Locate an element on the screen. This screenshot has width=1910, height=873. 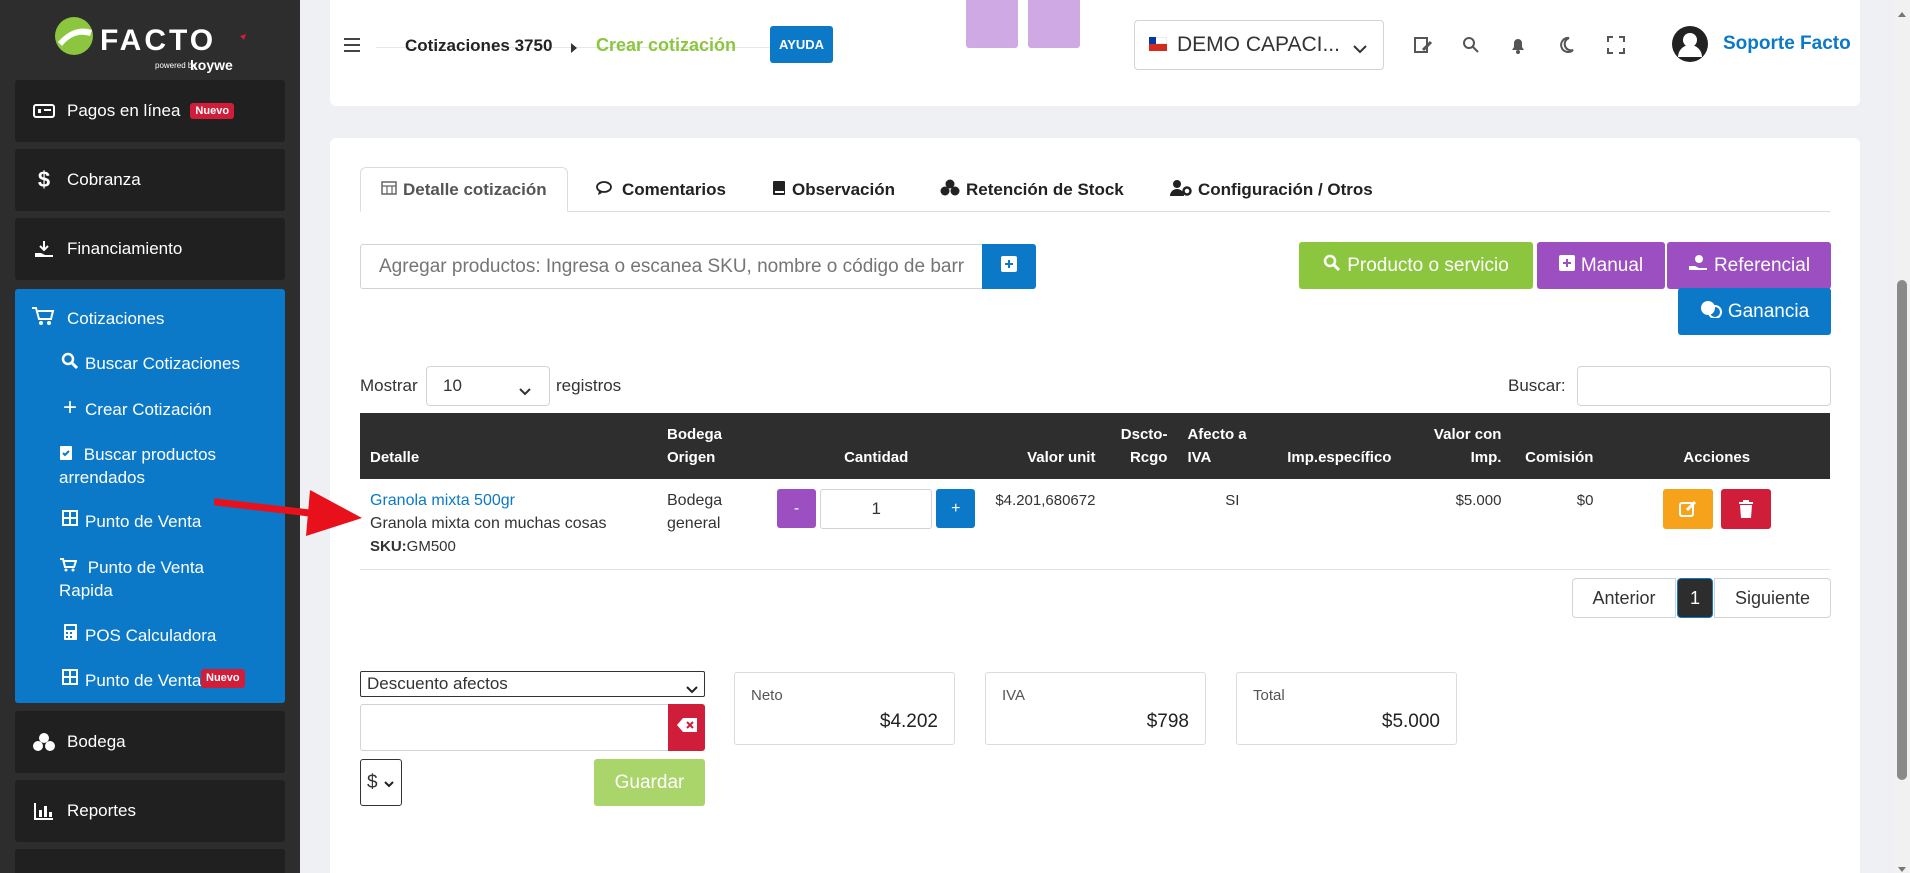
tab-configuracion: Configuración / Otros is located at coordinates (1271, 190).